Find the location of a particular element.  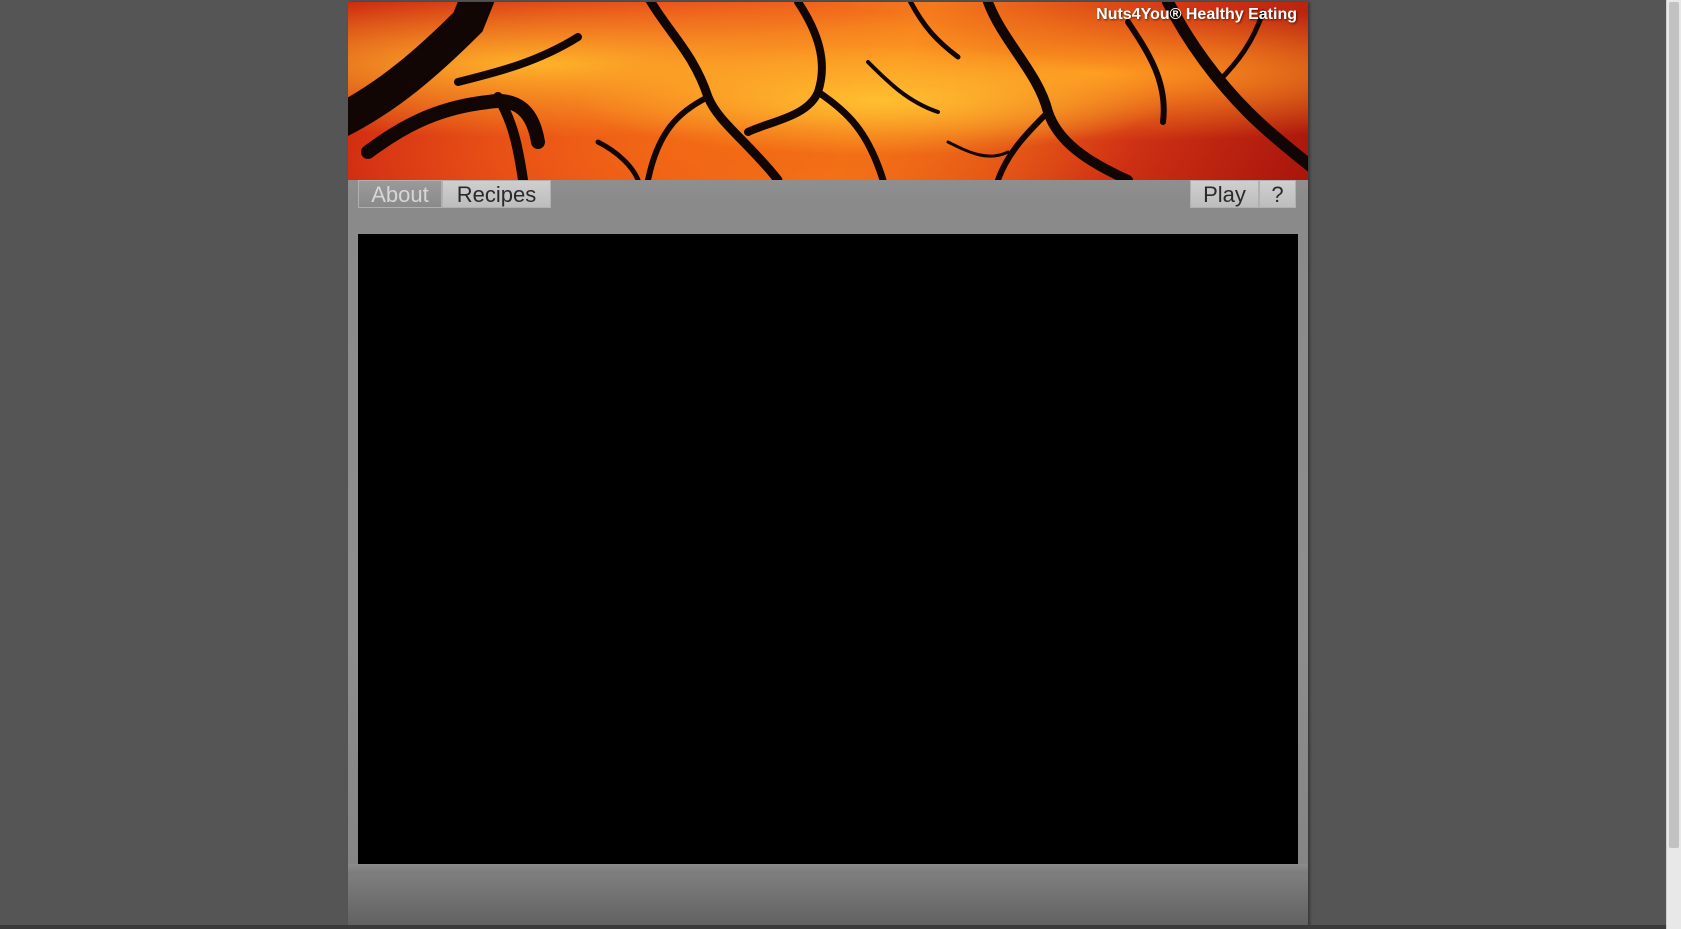

bottom-strip is located at coordinates (833, 927).